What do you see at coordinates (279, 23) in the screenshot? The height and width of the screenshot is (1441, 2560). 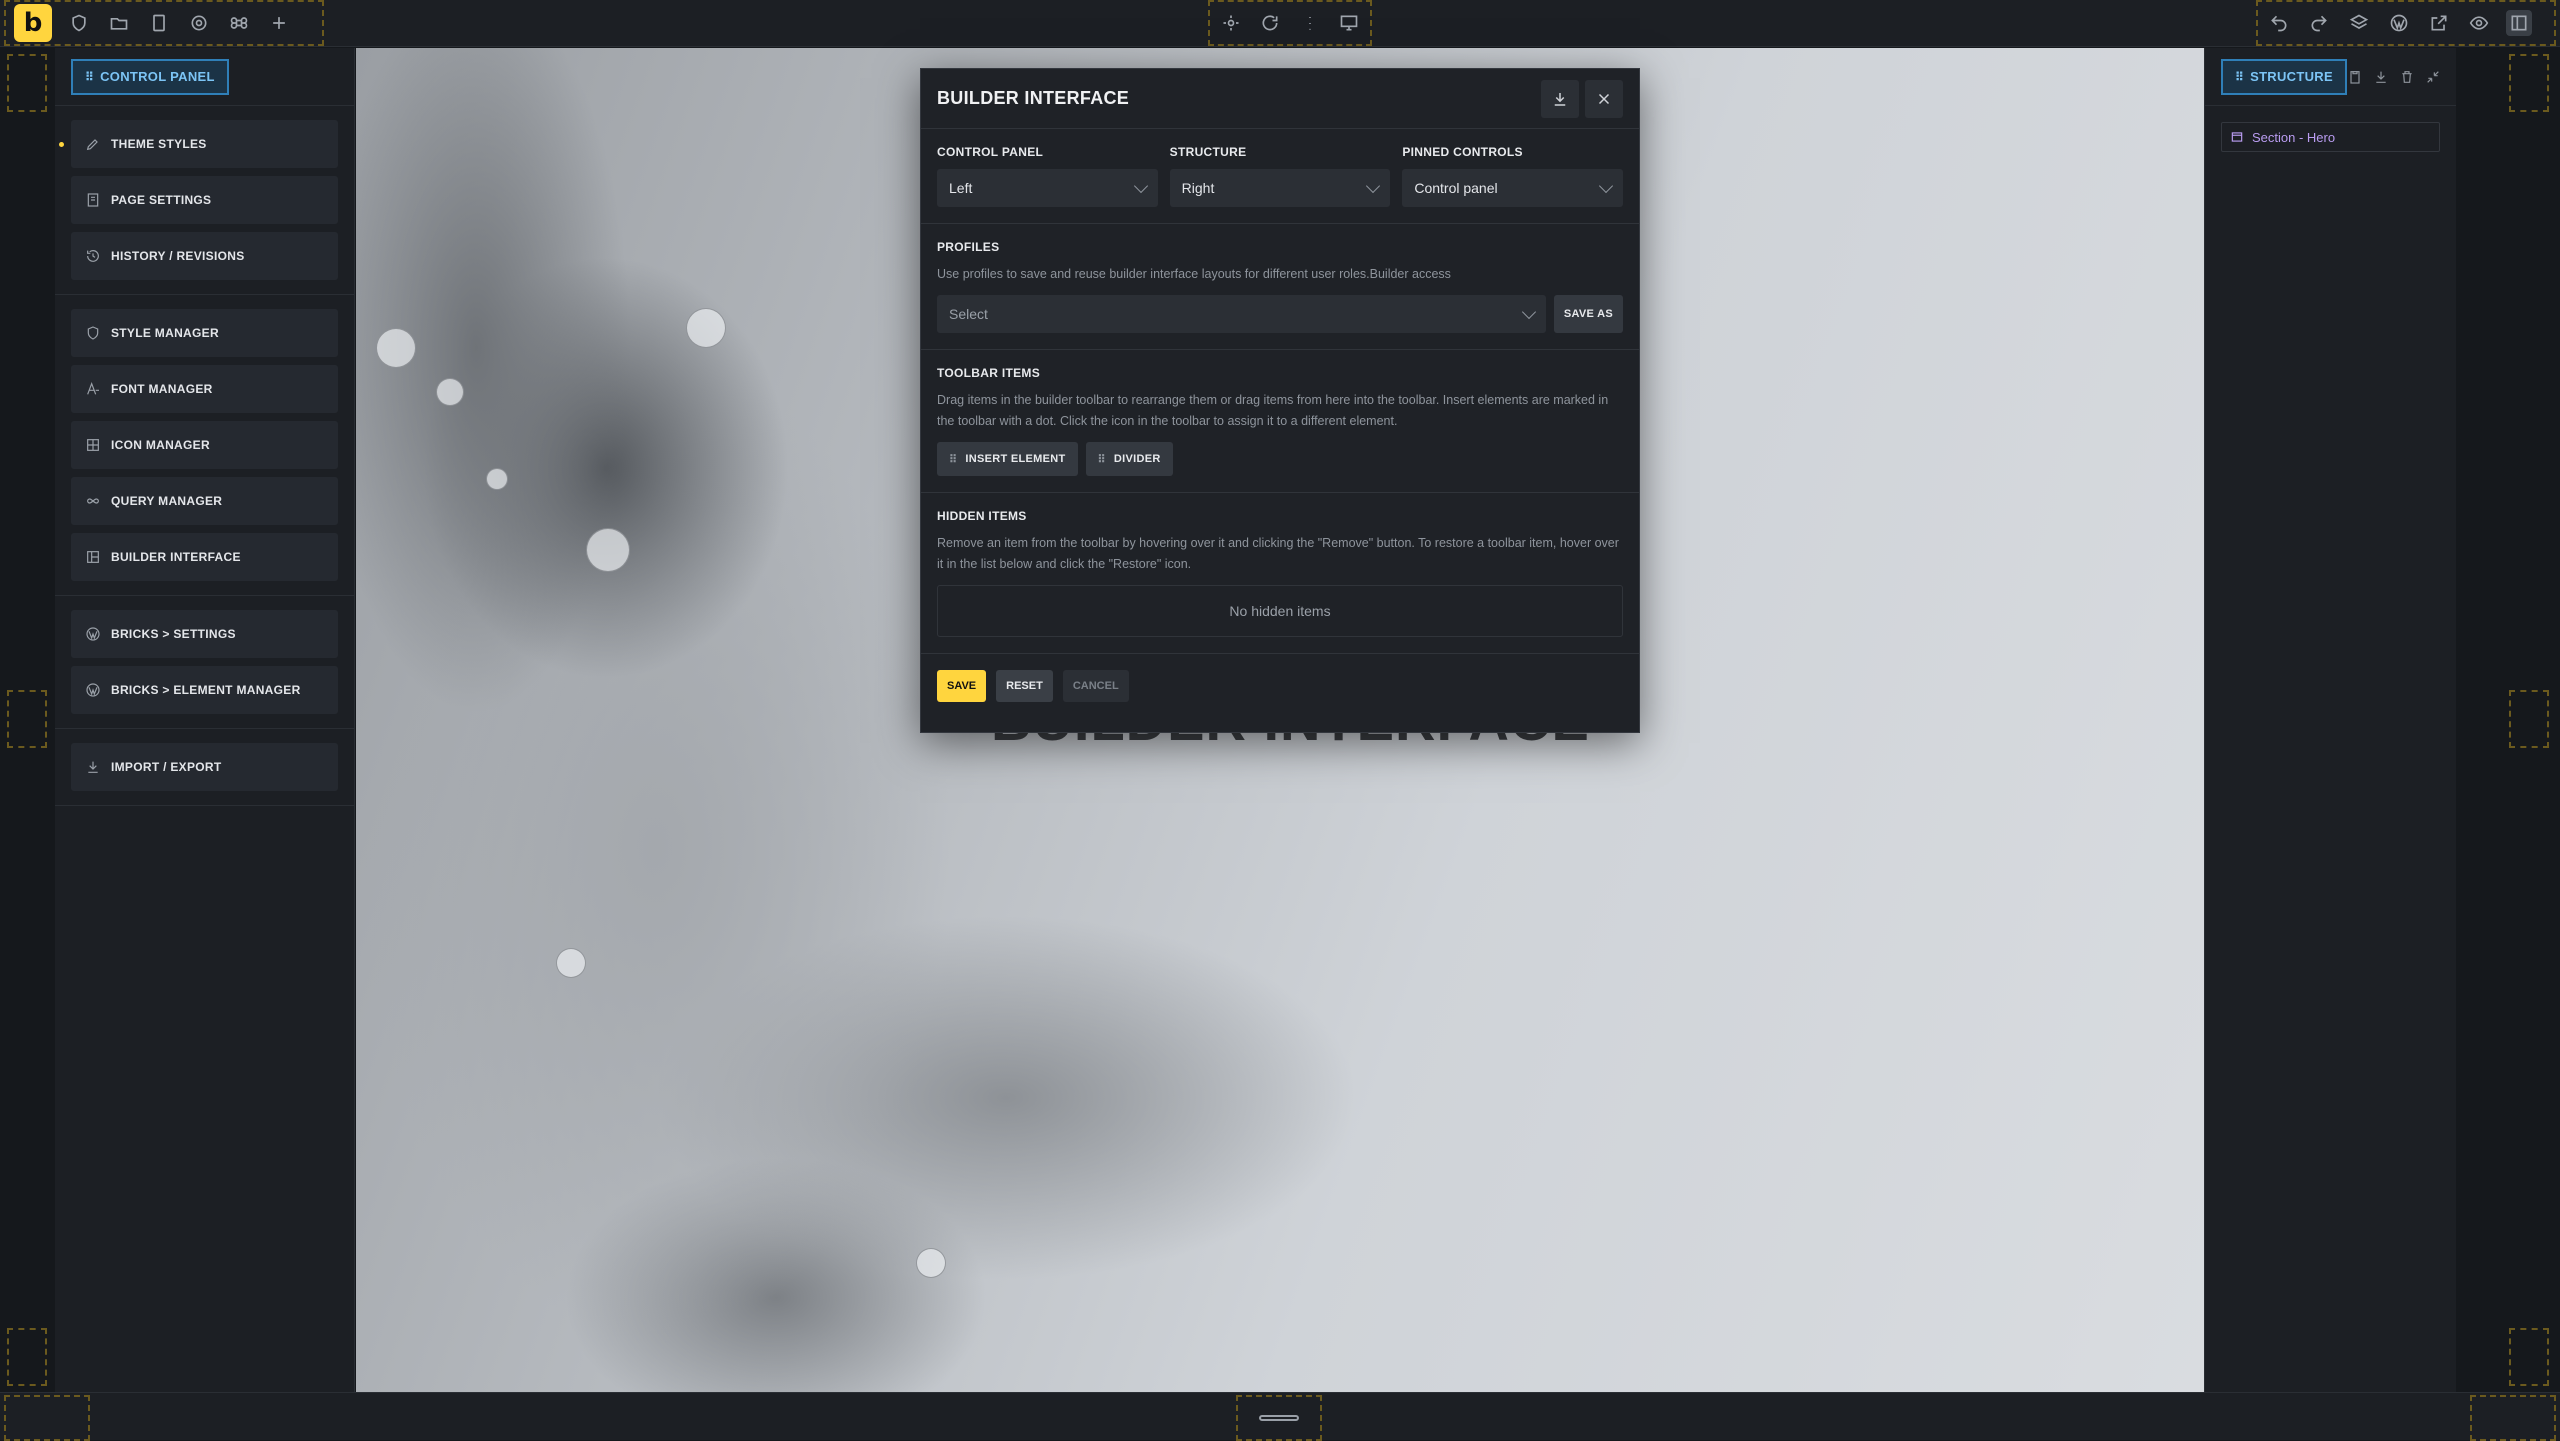 I see `plus-icon` at bounding box center [279, 23].